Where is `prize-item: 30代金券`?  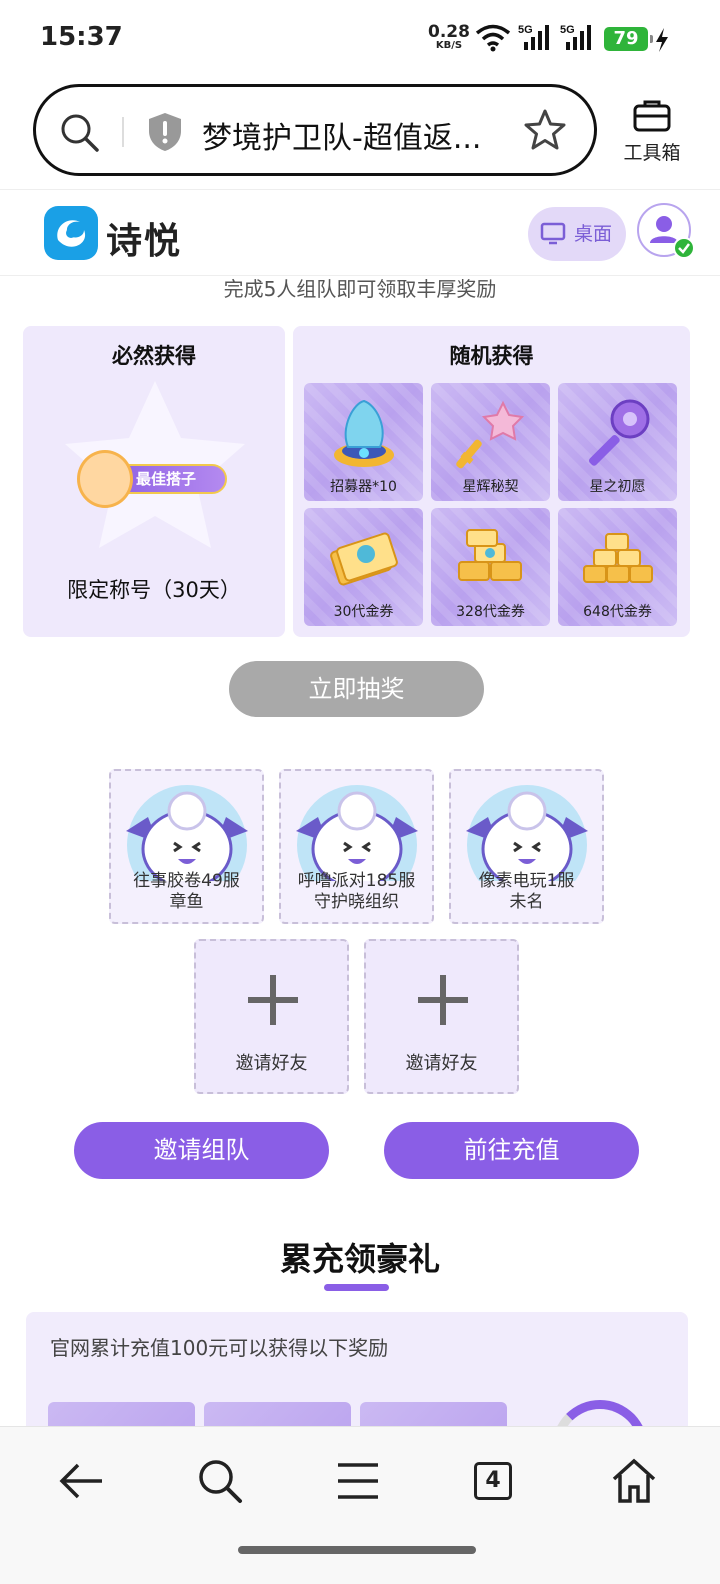 prize-item: 30代金券 is located at coordinates (363, 567).